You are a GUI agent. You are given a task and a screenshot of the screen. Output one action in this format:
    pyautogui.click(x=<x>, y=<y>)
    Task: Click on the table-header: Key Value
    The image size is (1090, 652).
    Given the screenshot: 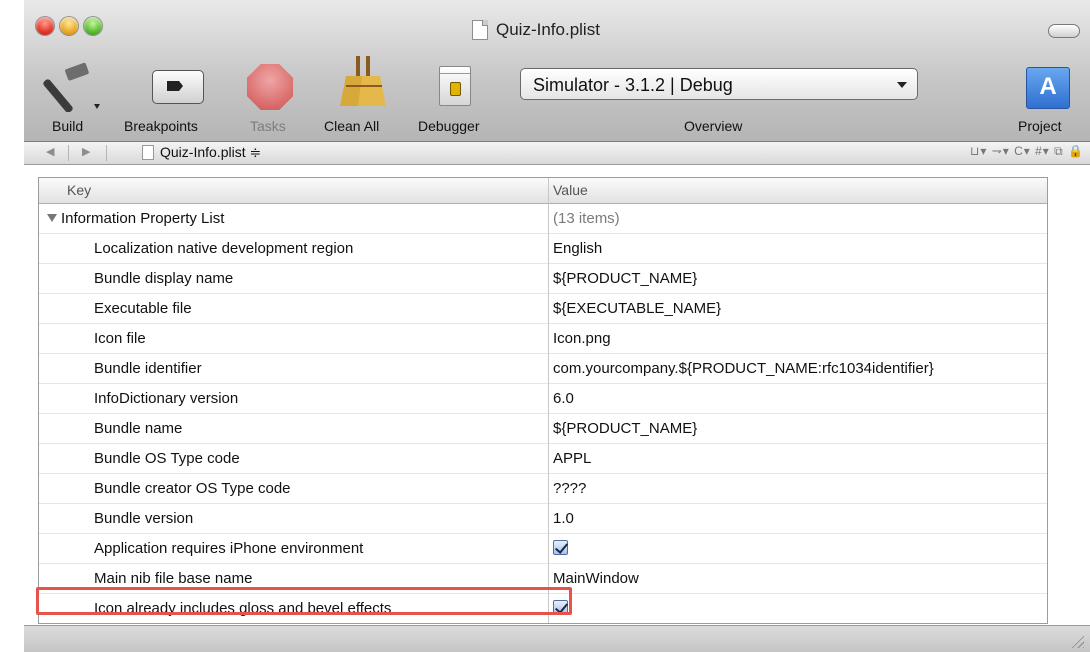 What is the action you would take?
    pyautogui.click(x=543, y=191)
    